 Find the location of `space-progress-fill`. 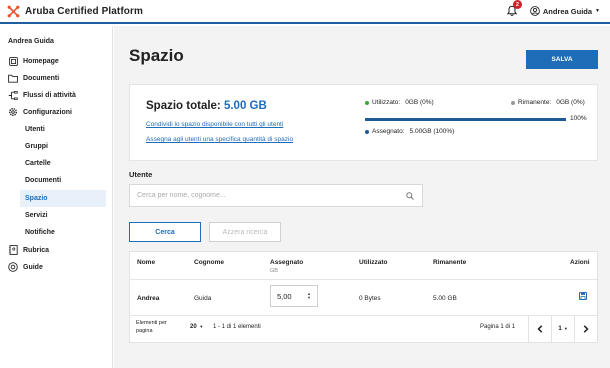

space-progress-fill is located at coordinates (465, 119).